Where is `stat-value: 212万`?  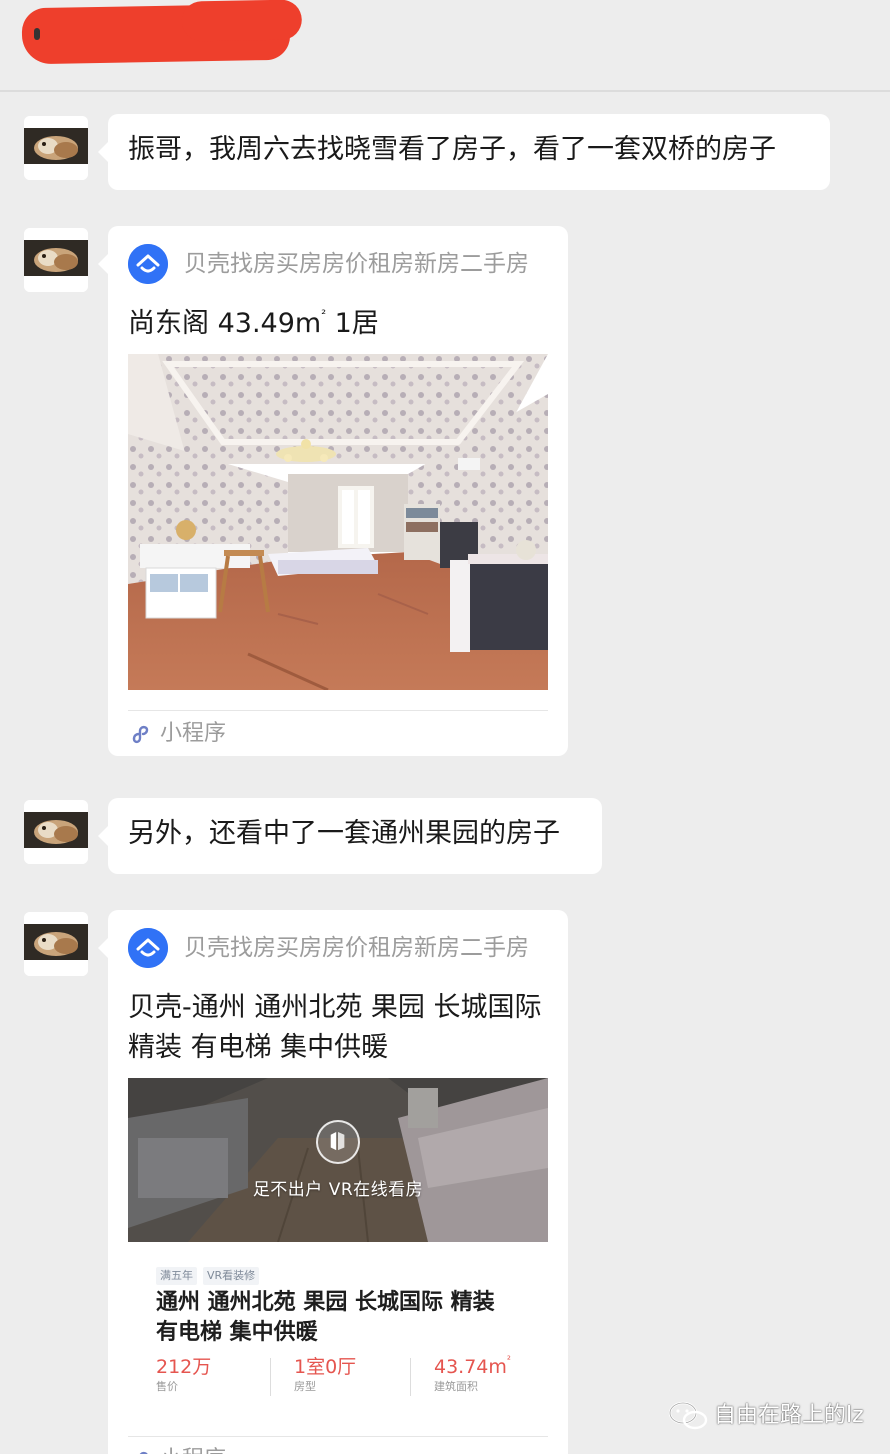 stat-value: 212万 is located at coordinates (184, 1367).